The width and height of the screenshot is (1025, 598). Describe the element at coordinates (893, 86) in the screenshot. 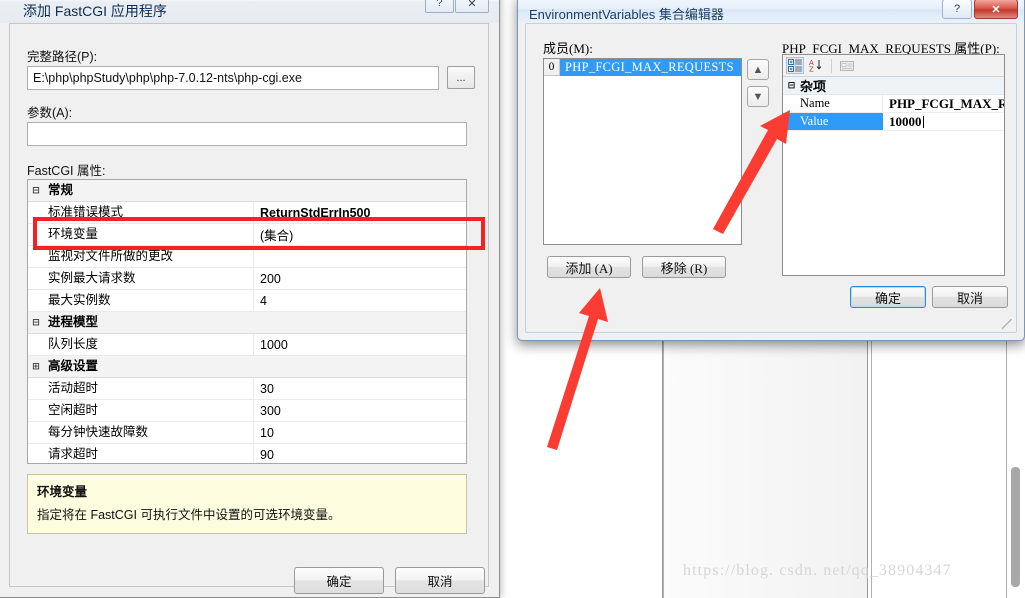

I see `property-category-row: ⊟ 杂项` at that location.